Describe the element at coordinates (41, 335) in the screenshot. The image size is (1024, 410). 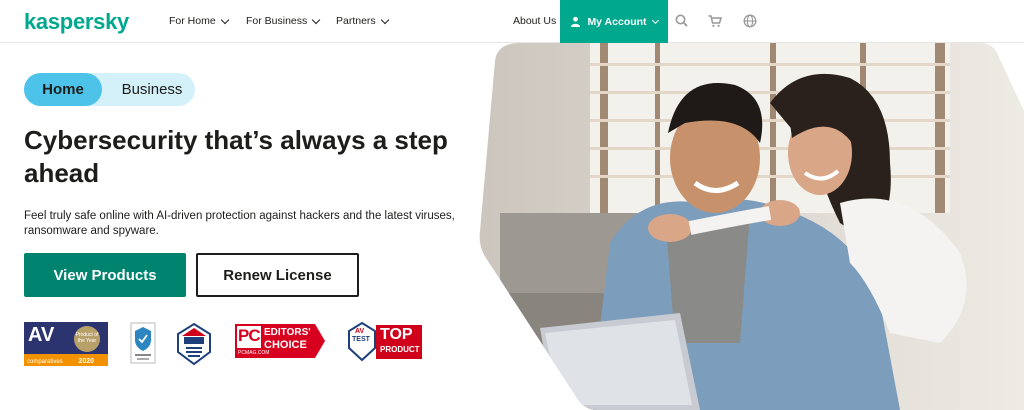
I see `av-comparatives-av: AV` at that location.